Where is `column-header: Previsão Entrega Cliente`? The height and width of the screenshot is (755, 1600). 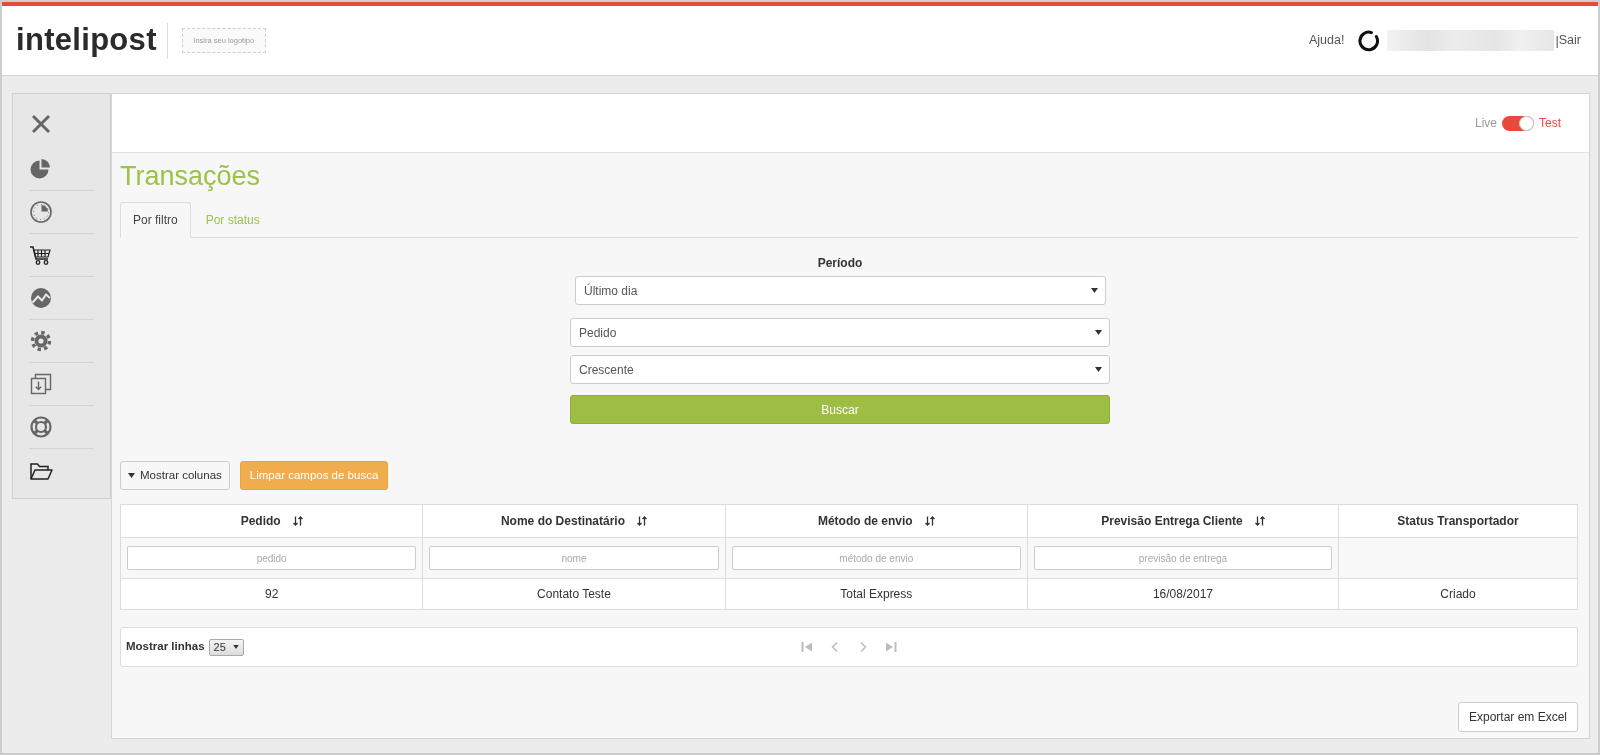
column-header: Previsão Entrega Cliente is located at coordinates (1183, 521).